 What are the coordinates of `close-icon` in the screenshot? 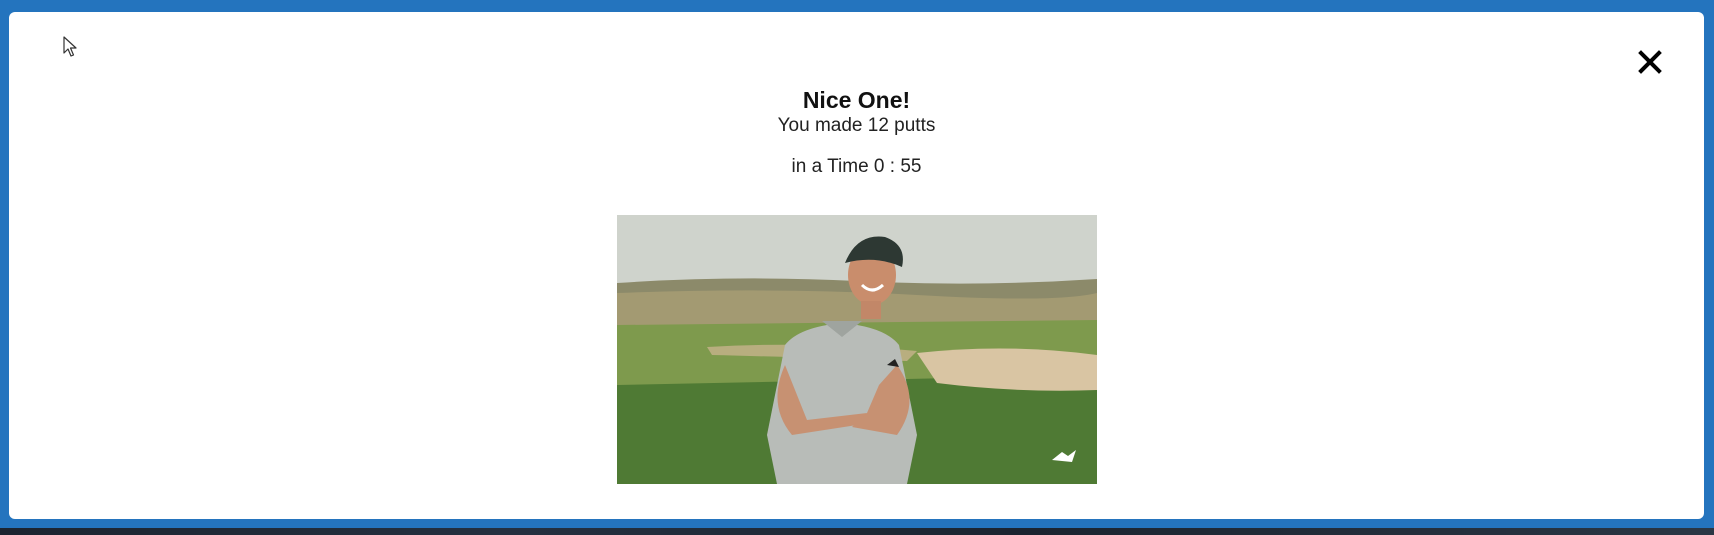 It's located at (1650, 62).